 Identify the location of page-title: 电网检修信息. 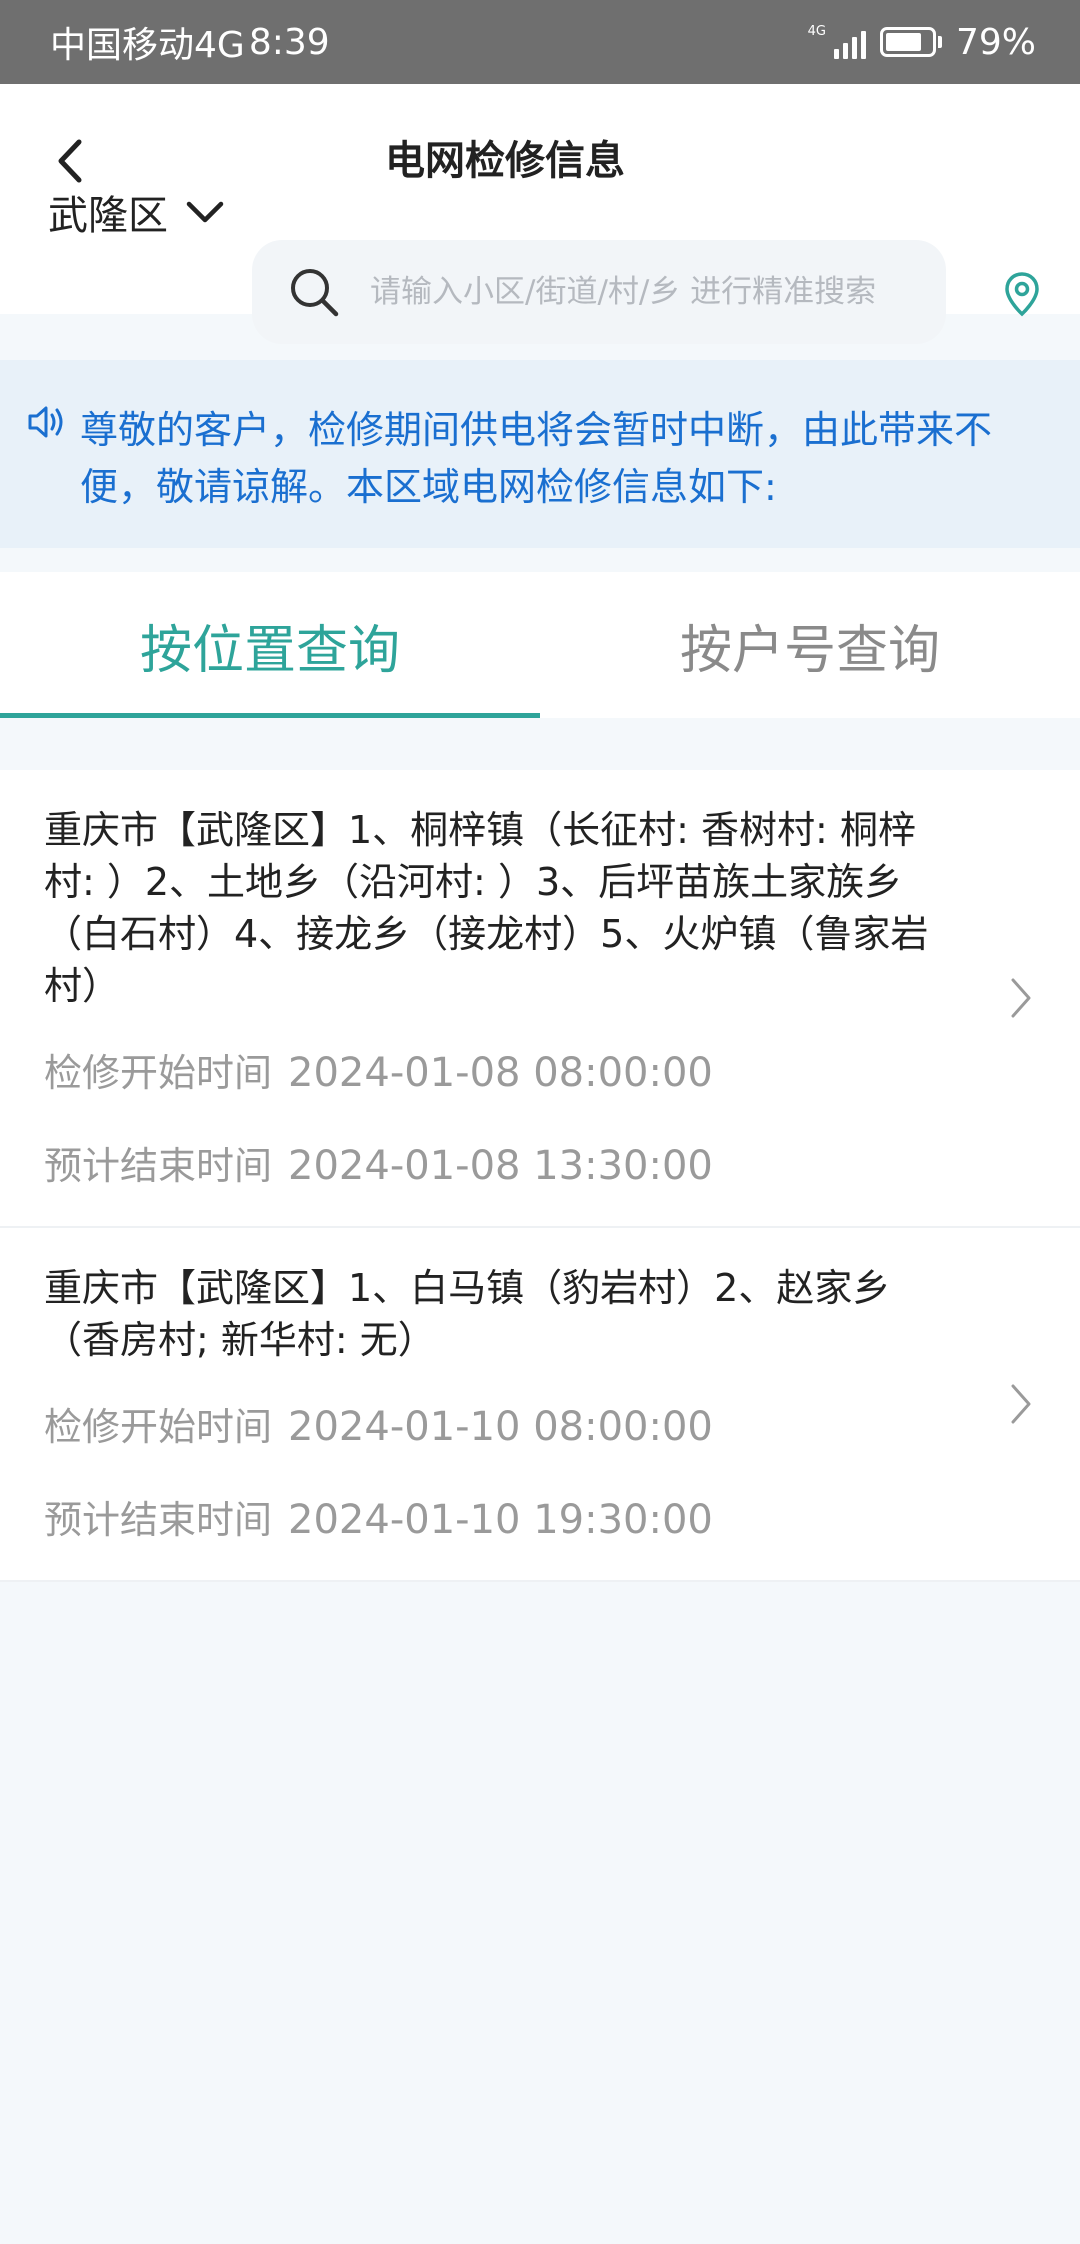
(505, 161).